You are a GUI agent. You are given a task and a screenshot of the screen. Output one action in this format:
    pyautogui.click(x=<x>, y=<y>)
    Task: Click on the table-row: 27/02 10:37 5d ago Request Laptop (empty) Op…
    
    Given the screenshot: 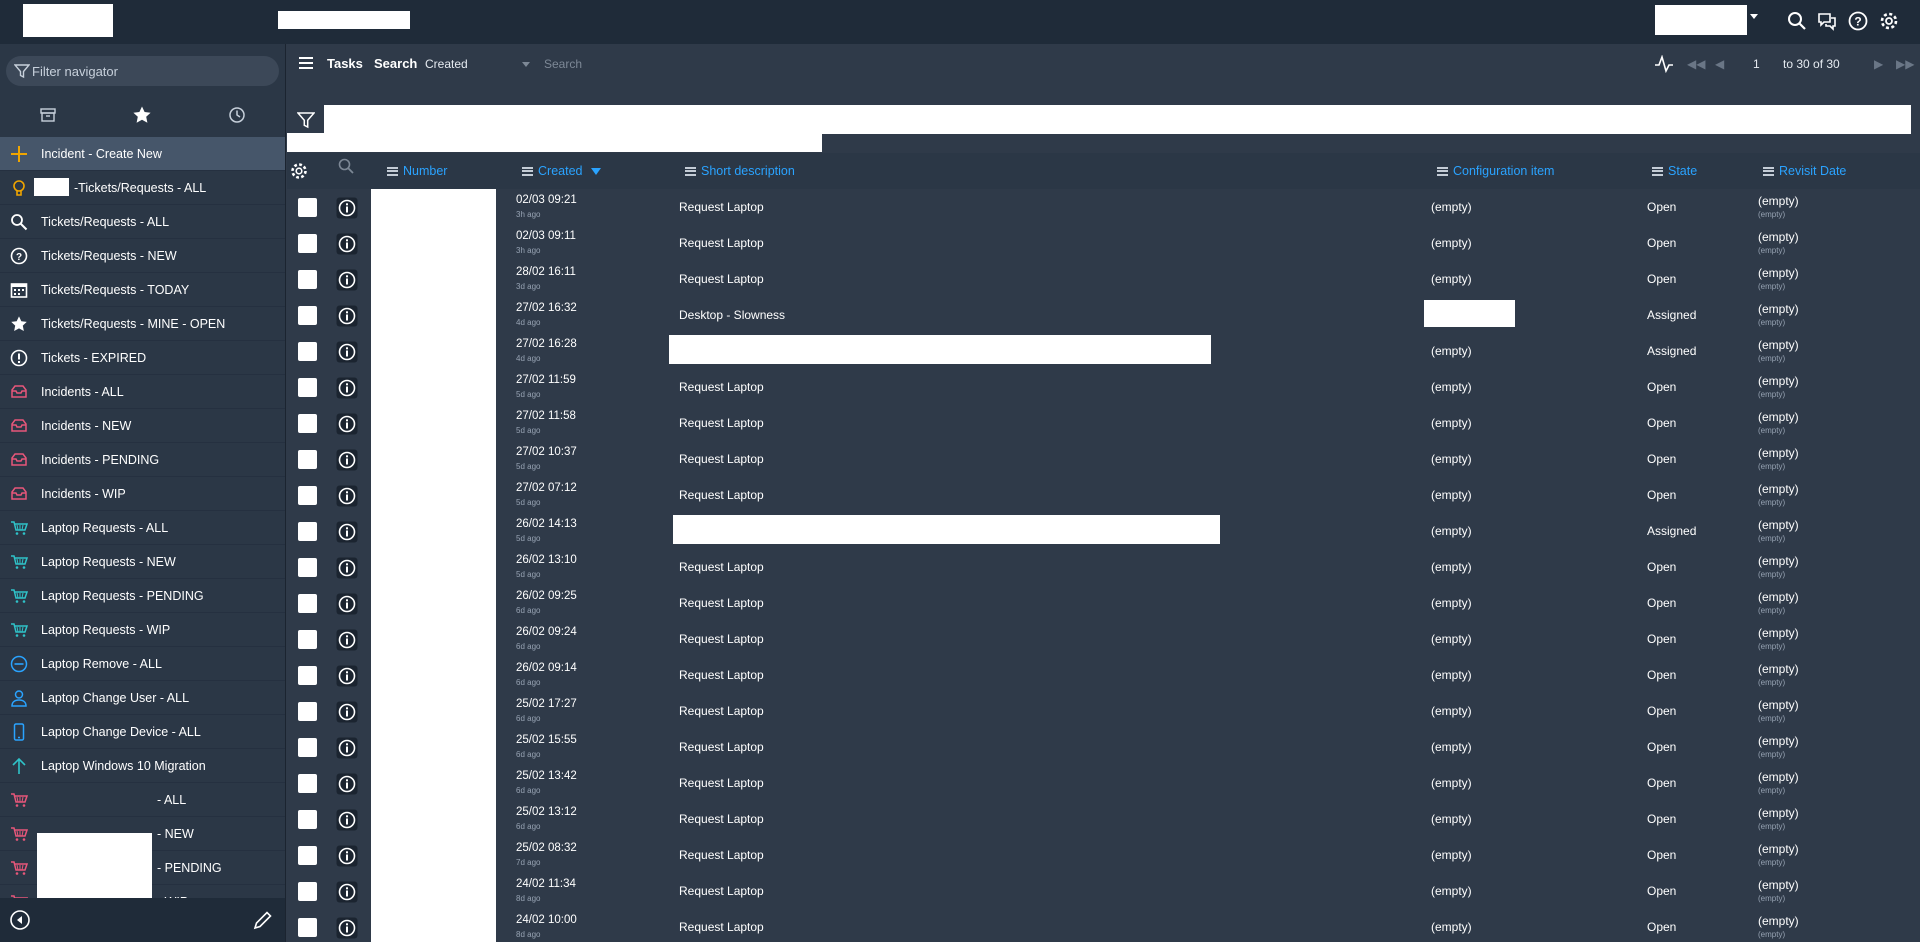 What is the action you would take?
    pyautogui.click(x=1103, y=459)
    